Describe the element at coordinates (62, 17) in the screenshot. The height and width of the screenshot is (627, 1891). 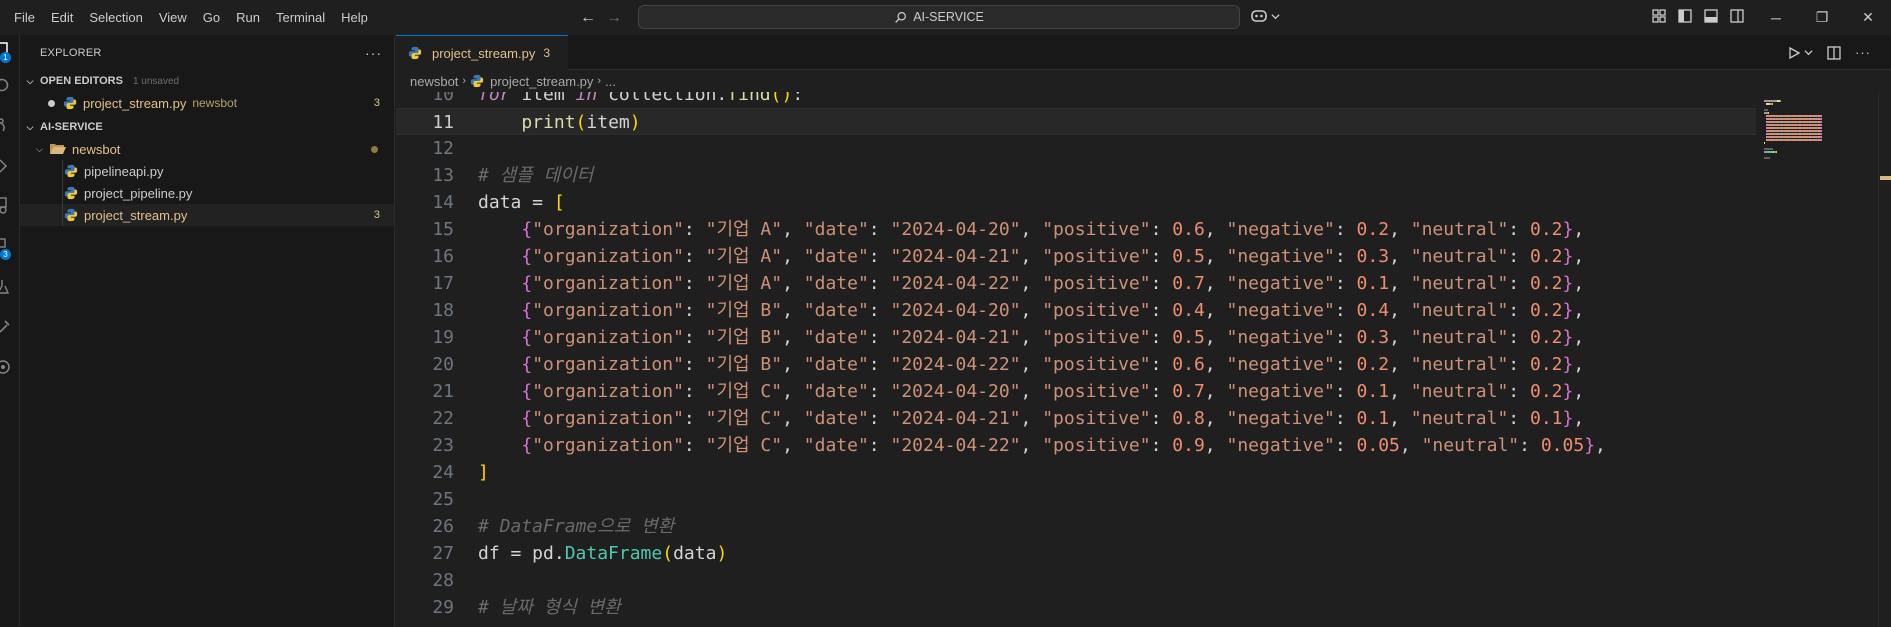
I see `menu-edit: Edit` at that location.